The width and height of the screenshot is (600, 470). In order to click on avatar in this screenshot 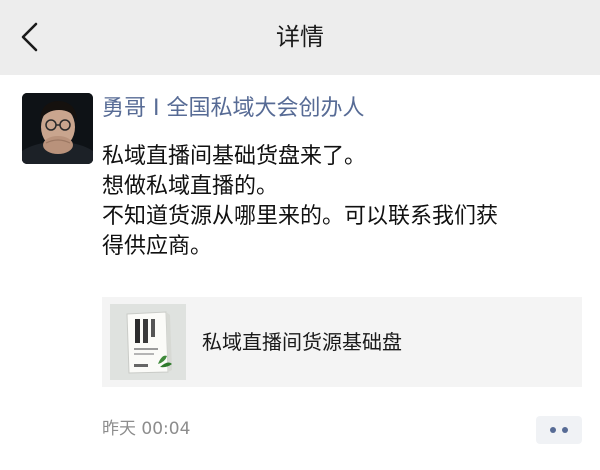, I will do `click(57, 128)`.